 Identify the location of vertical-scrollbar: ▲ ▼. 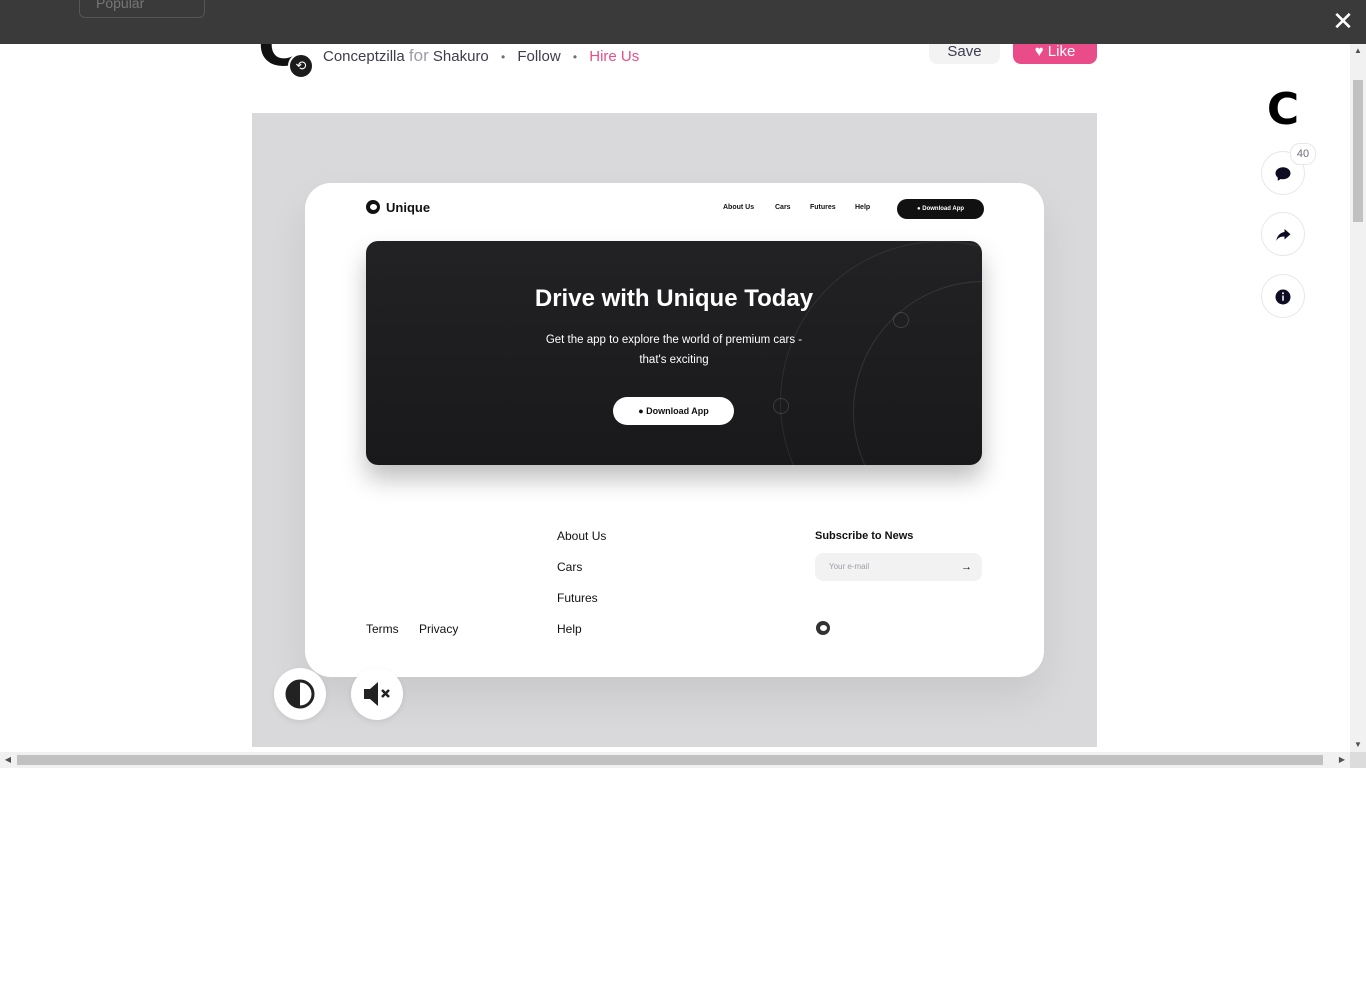
(1358, 398).